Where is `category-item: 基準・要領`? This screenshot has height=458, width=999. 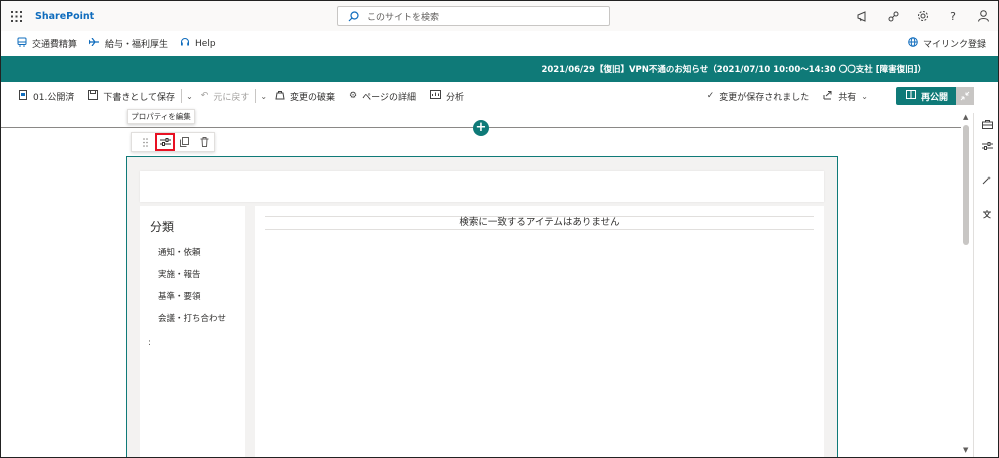 category-item: 基準・要領 is located at coordinates (179, 296).